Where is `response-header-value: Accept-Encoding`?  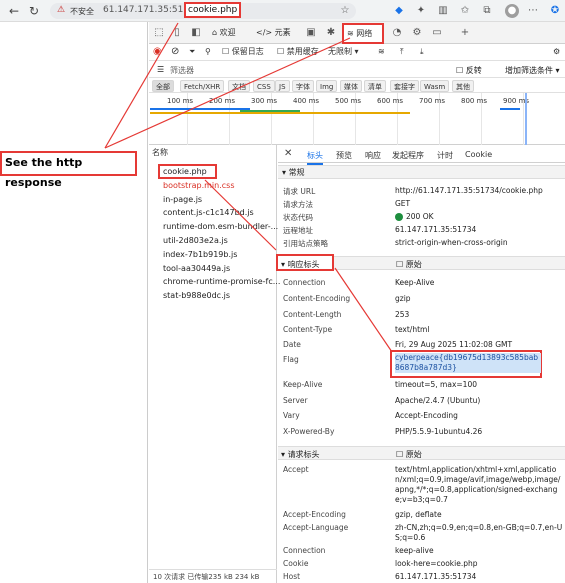 response-header-value: Accept-Encoding is located at coordinates (426, 415).